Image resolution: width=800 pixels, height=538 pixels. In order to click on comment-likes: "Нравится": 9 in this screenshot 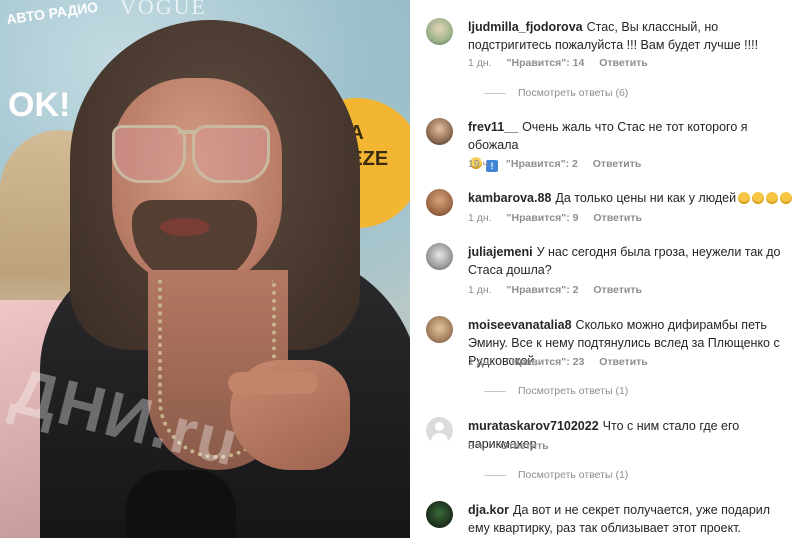, I will do `click(543, 218)`.